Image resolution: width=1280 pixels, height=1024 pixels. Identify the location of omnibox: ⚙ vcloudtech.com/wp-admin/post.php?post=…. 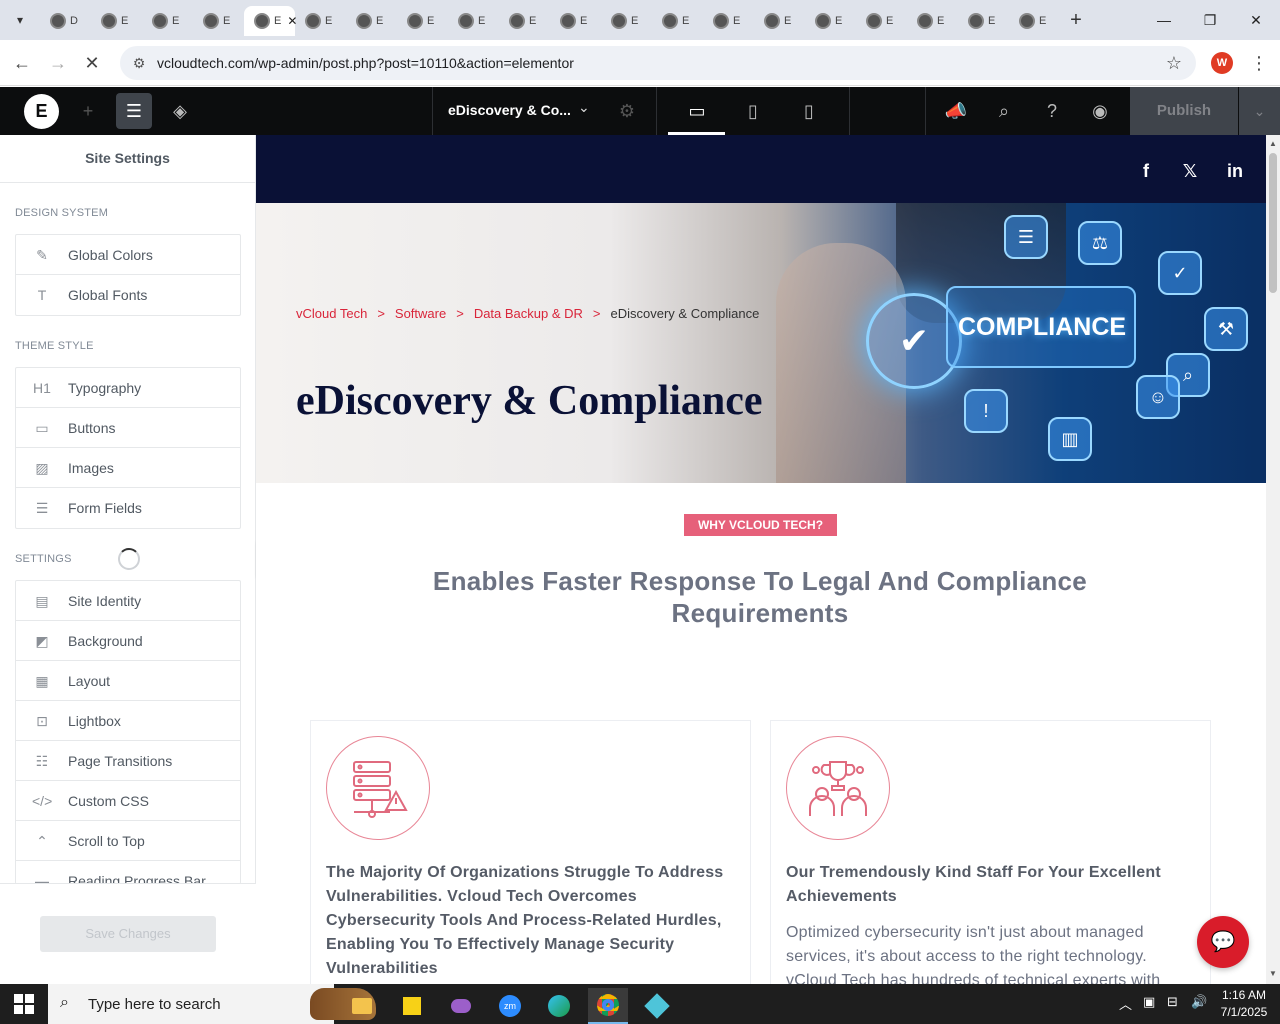
(658, 63).